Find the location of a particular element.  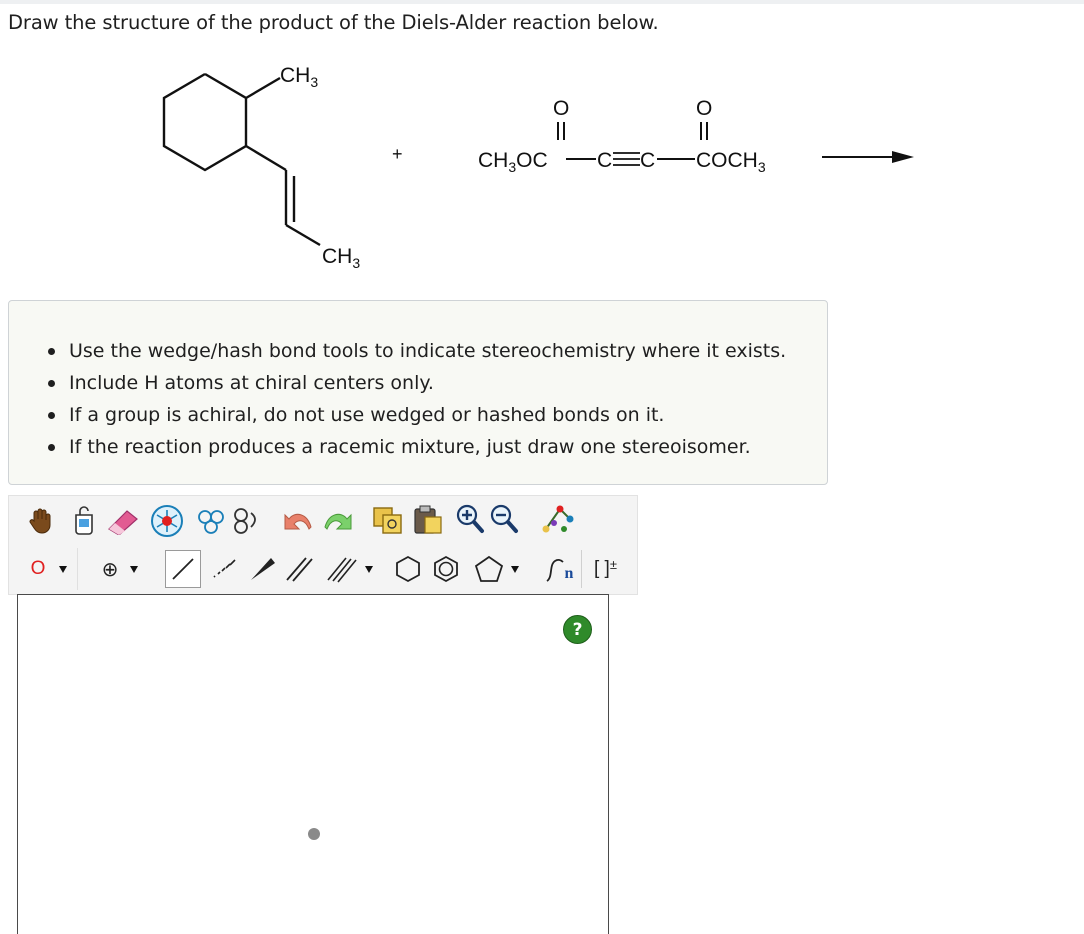

redo-icon is located at coordinates (337, 520).